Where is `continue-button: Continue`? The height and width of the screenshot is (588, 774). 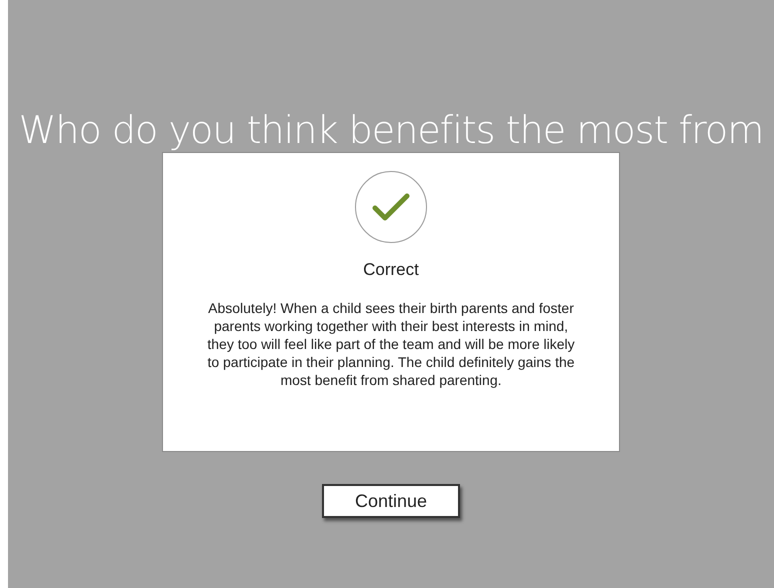 continue-button: Continue is located at coordinates (391, 501).